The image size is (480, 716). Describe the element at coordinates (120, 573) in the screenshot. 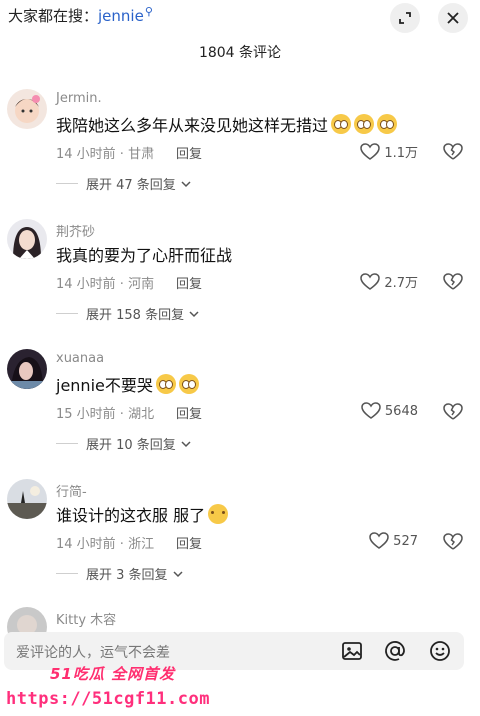

I see `expand-replies-button: 展开 3 条回复` at that location.